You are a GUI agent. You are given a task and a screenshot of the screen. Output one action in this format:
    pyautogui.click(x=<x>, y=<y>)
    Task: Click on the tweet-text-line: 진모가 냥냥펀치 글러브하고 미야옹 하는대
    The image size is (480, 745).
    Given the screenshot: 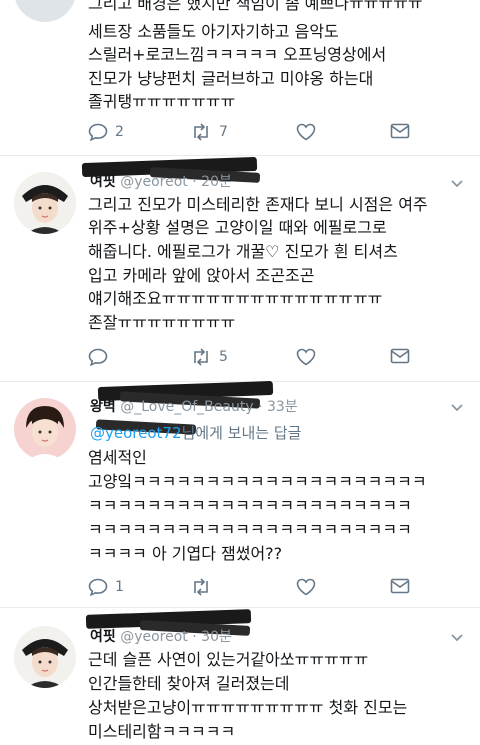 What is the action you would take?
    pyautogui.click(x=231, y=78)
    